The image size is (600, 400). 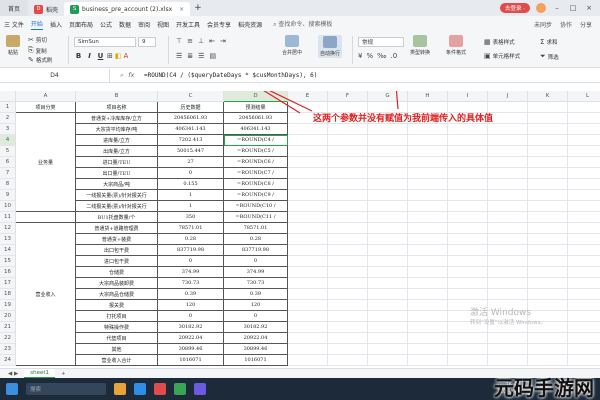 What do you see at coordinates (117, 173) in the screenshot?
I see `table-cell: 出口量/TEU` at bounding box center [117, 173].